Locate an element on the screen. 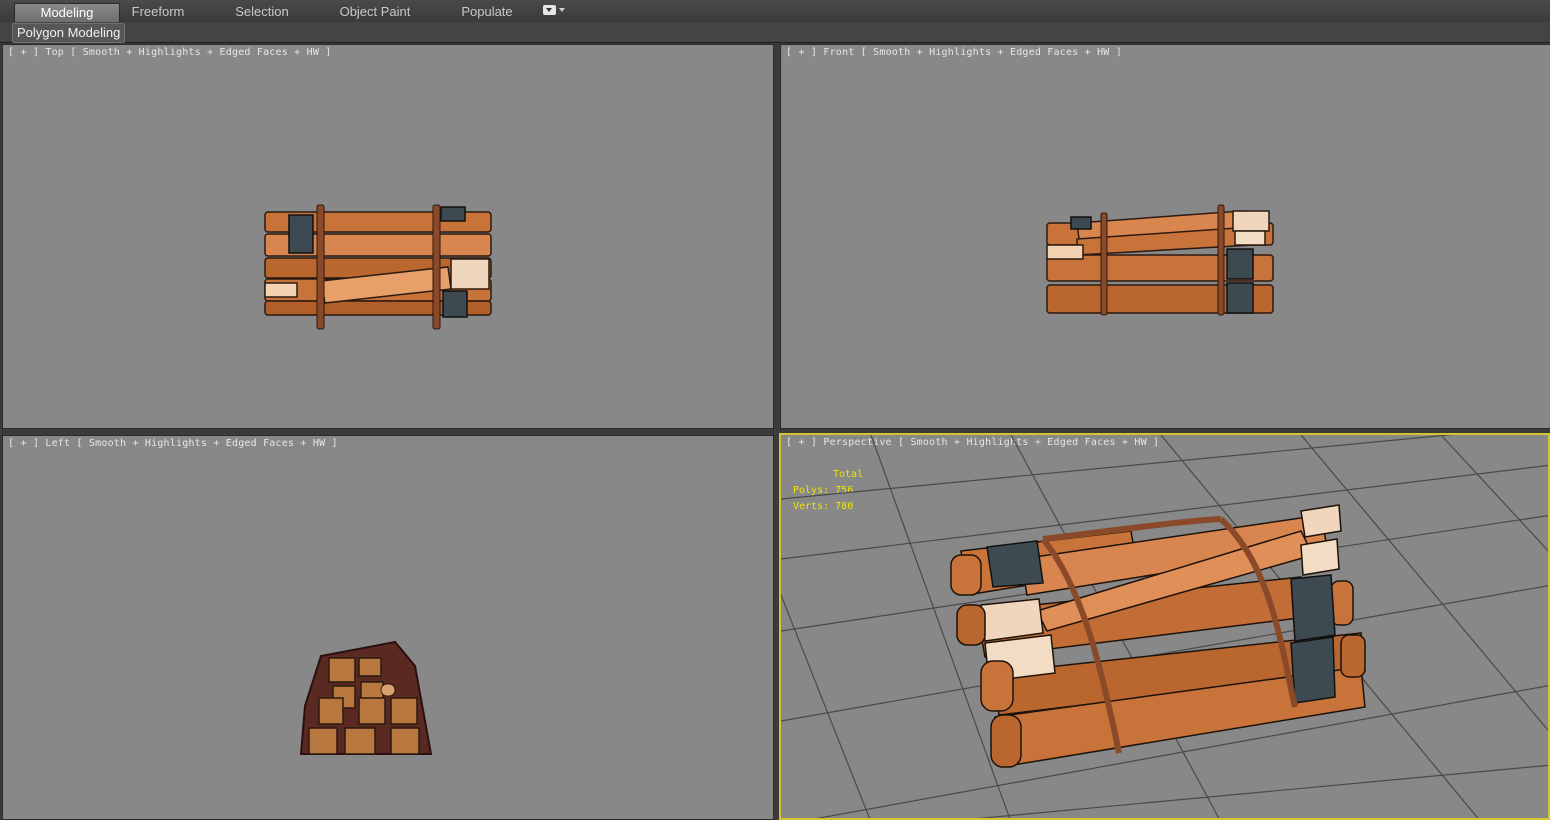  tab-populate: Populate is located at coordinates (487, 12).